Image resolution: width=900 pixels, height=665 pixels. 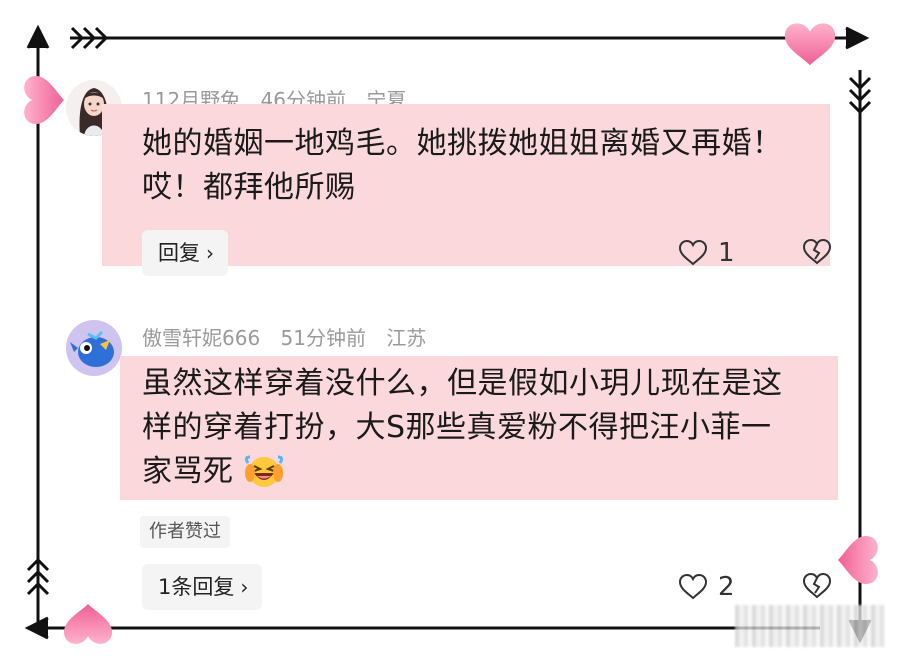 What do you see at coordinates (810, 626) in the screenshot?
I see `blurred-watermark` at bounding box center [810, 626].